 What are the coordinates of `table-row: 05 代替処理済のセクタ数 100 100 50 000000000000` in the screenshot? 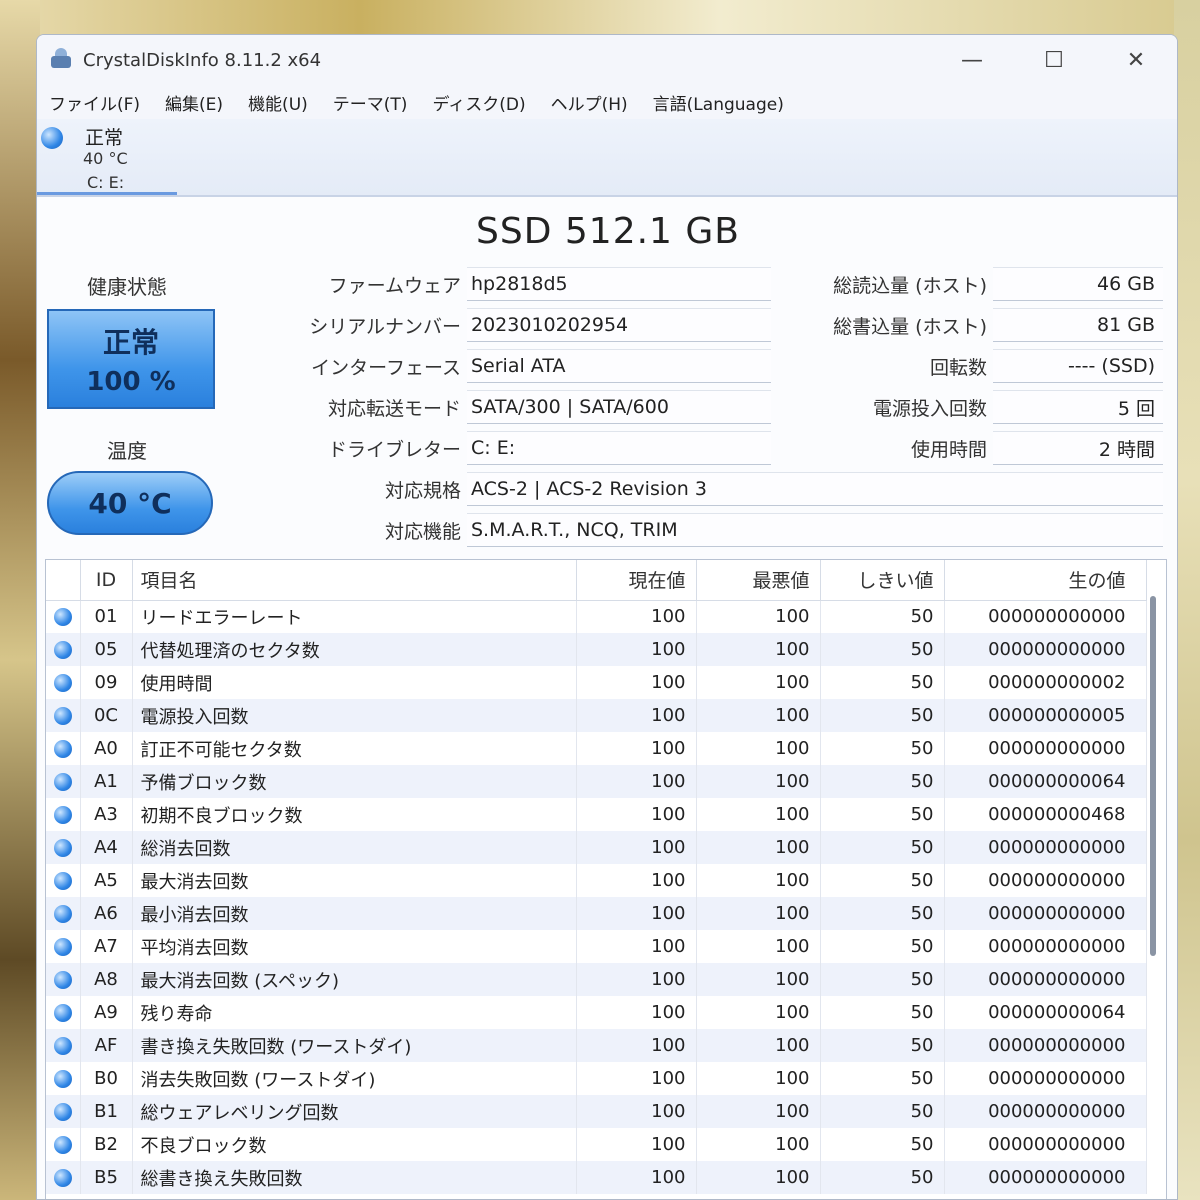 It's located at (596, 649).